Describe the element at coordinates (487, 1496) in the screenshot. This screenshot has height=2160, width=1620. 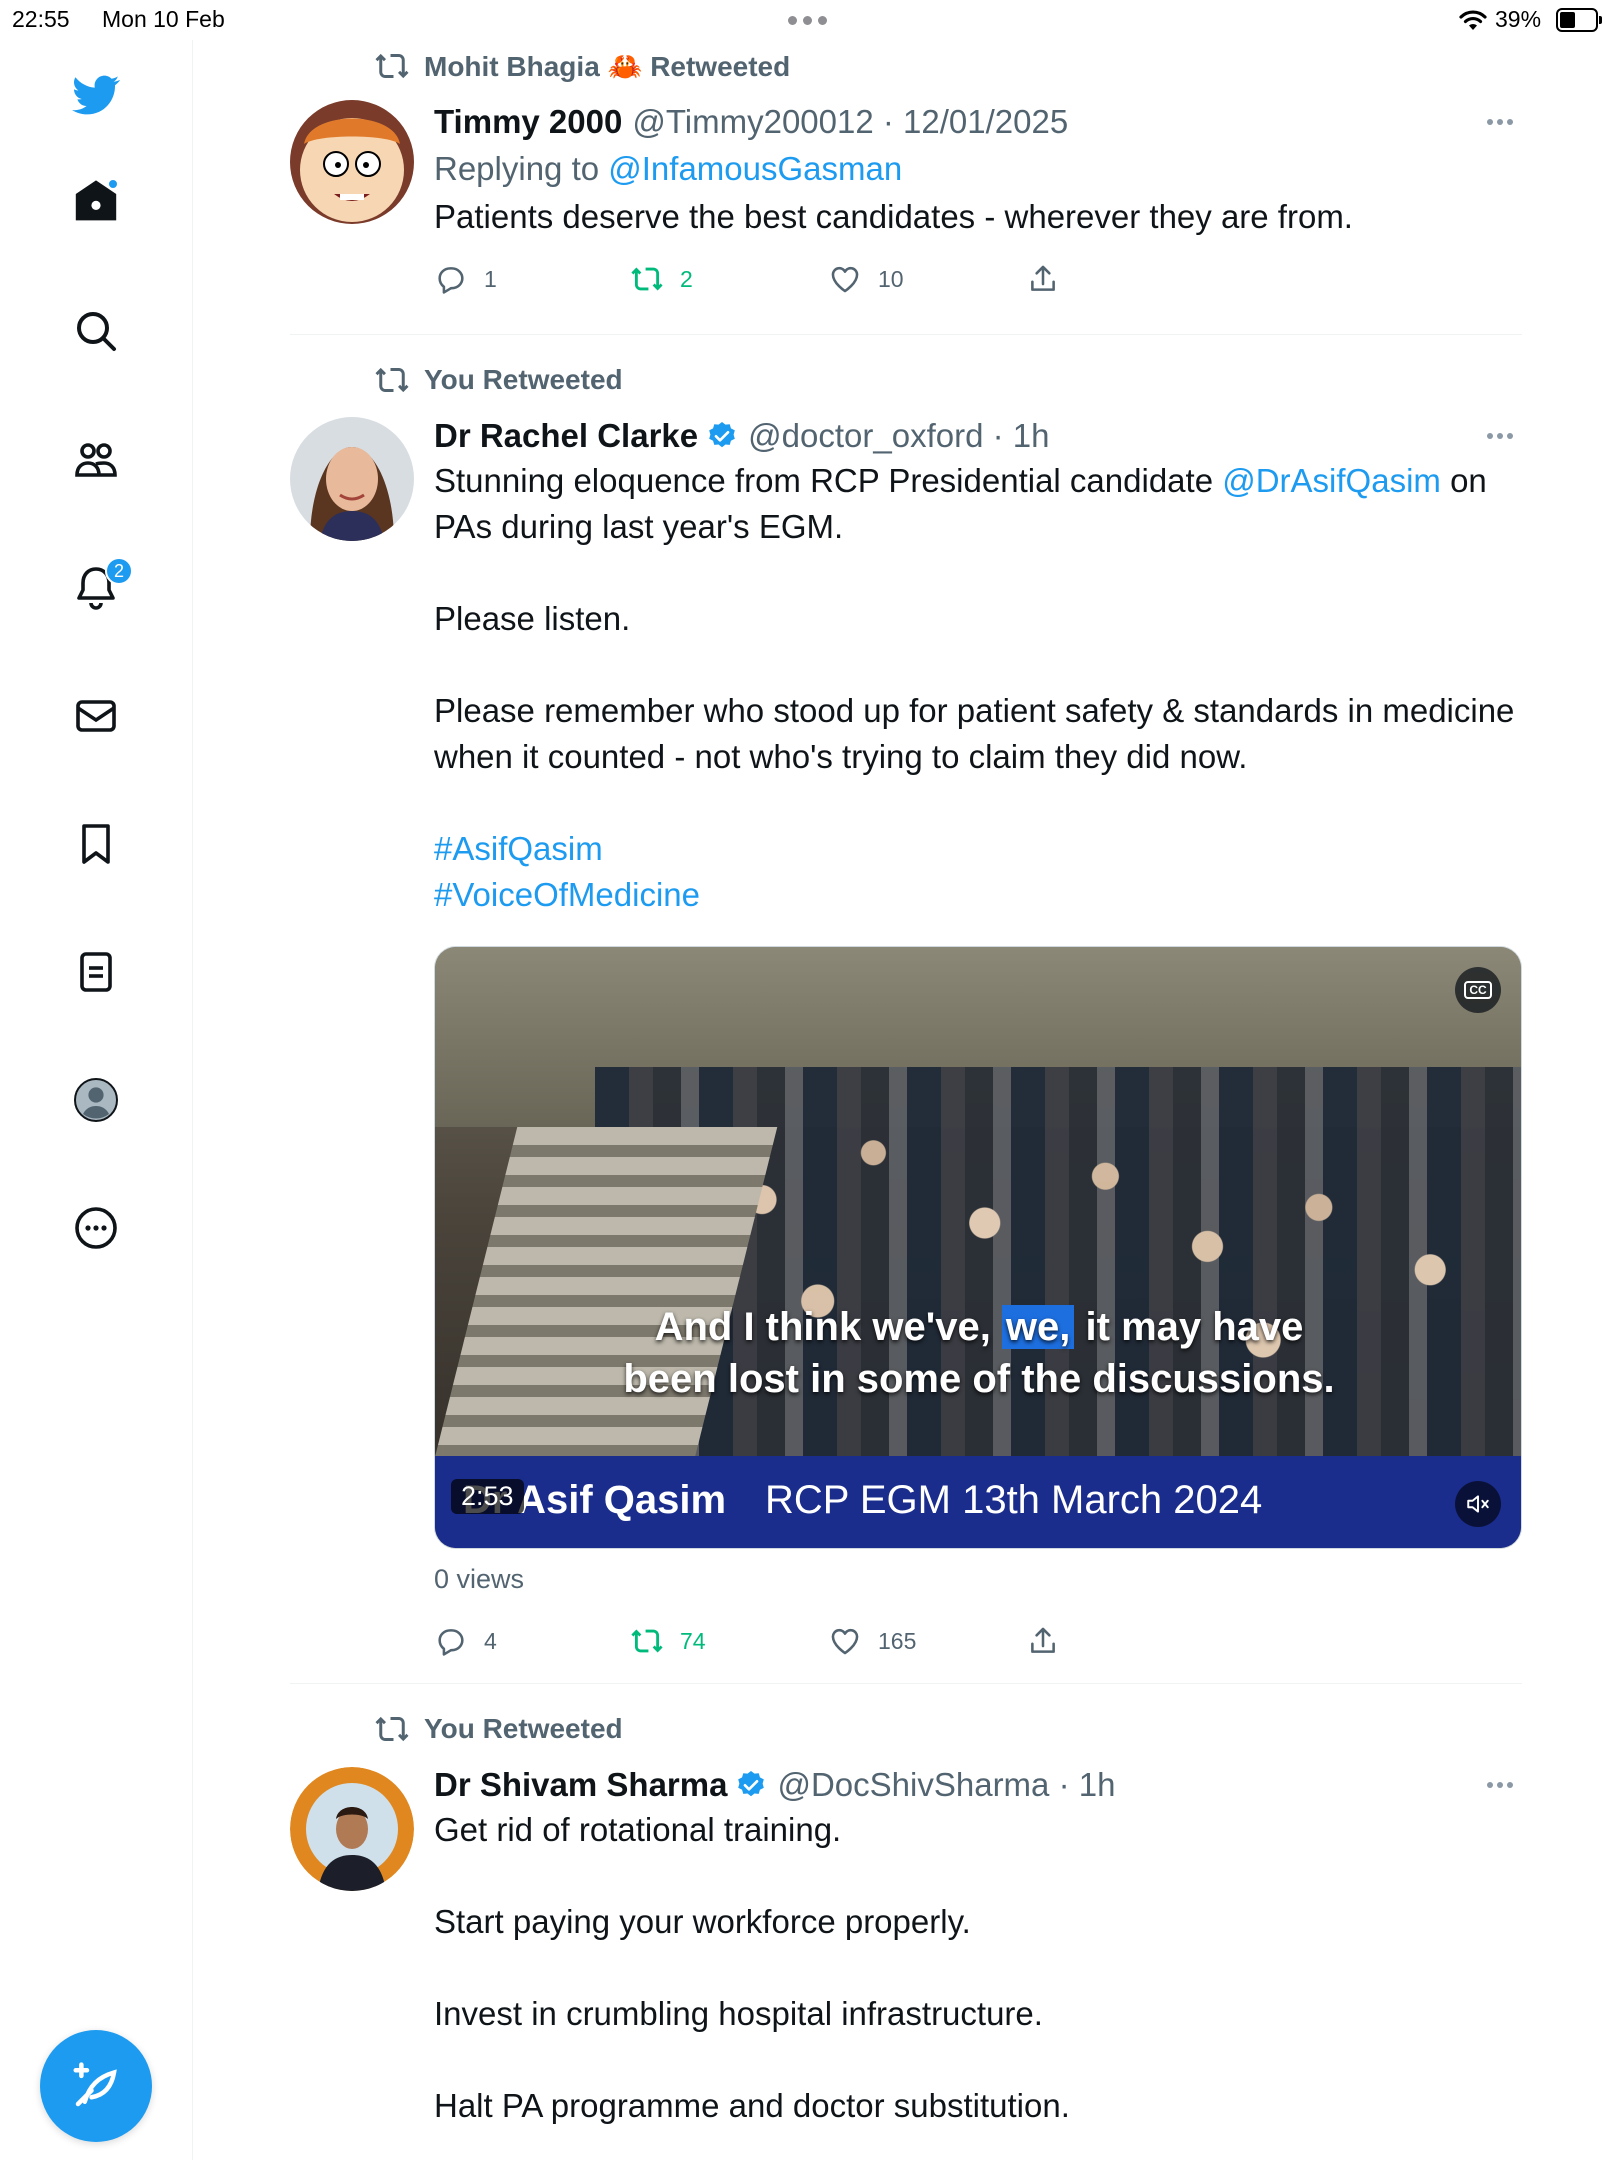
I see `video-duration: 2:53` at that location.